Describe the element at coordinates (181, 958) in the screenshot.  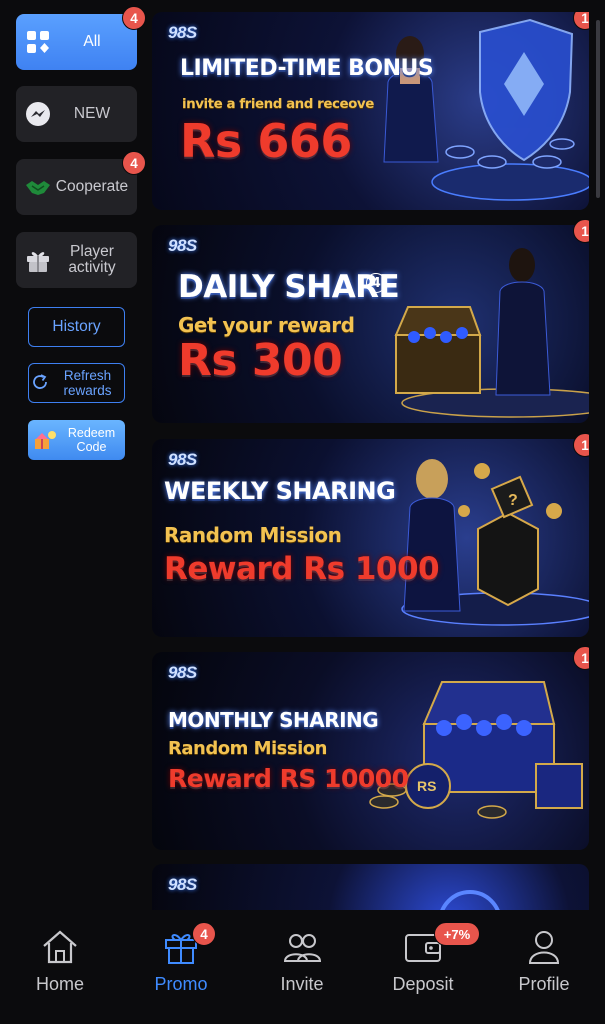
I see `nav-promo: Promo 4` at that location.